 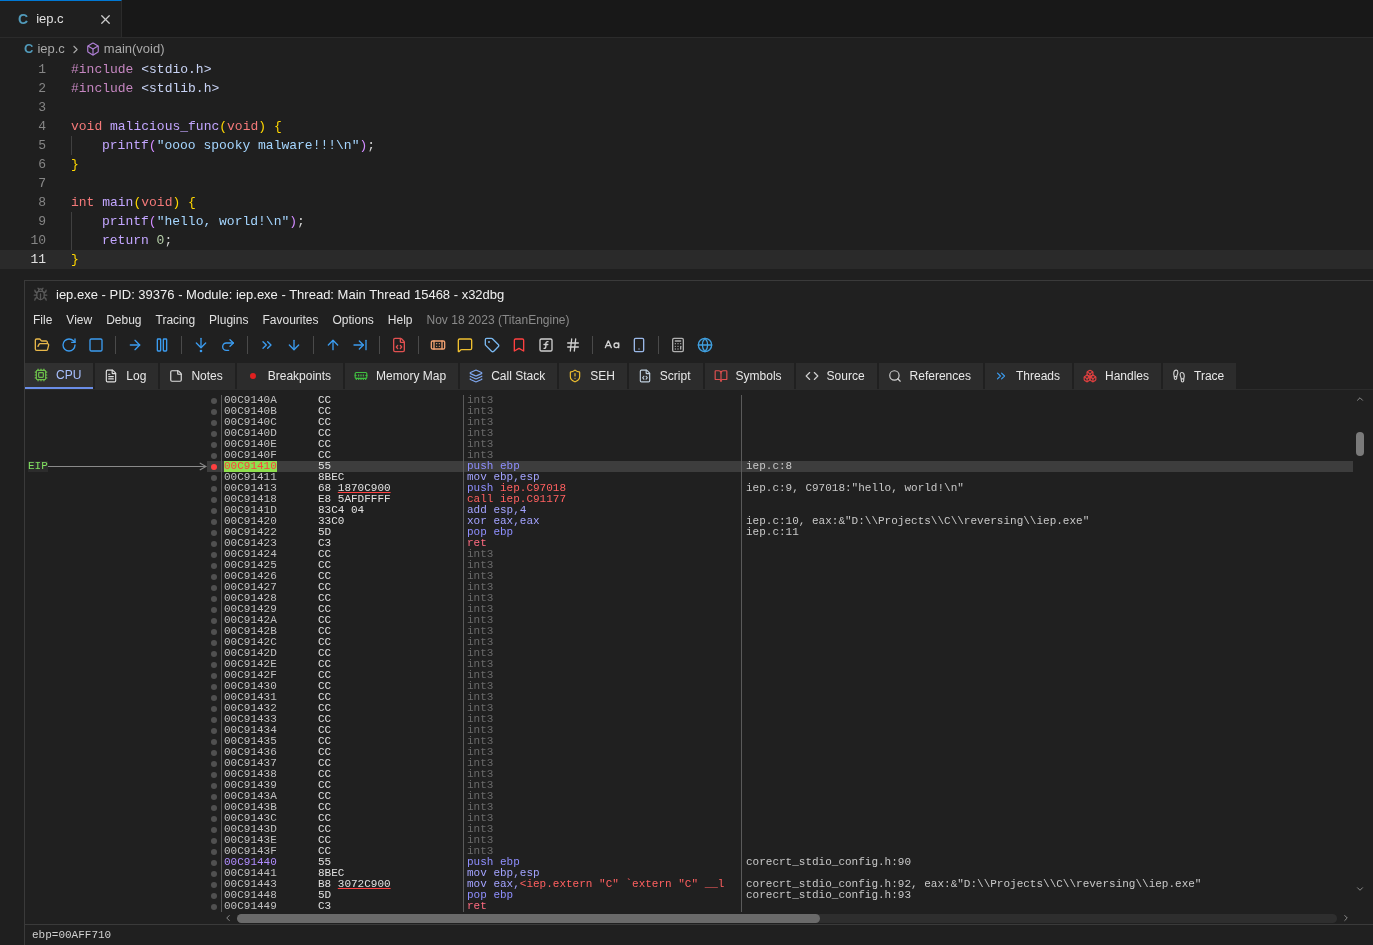 I want to click on restart-icon, so click(x=69, y=345).